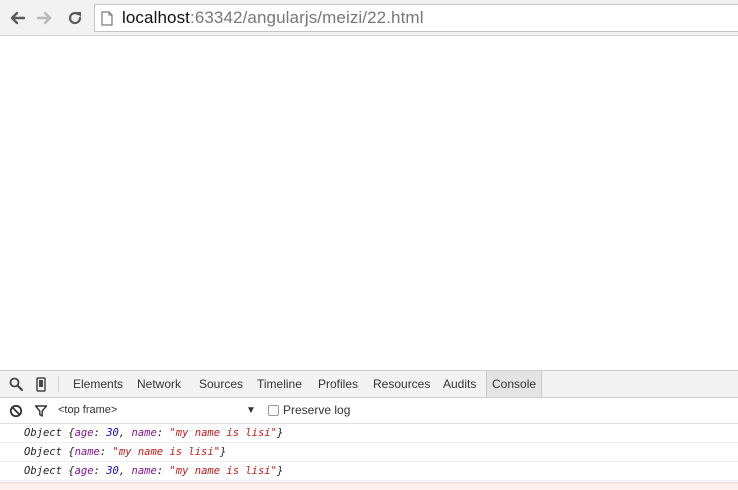 This screenshot has height=490, width=738. Describe the element at coordinates (16, 384) in the screenshot. I see `search-icon` at that location.